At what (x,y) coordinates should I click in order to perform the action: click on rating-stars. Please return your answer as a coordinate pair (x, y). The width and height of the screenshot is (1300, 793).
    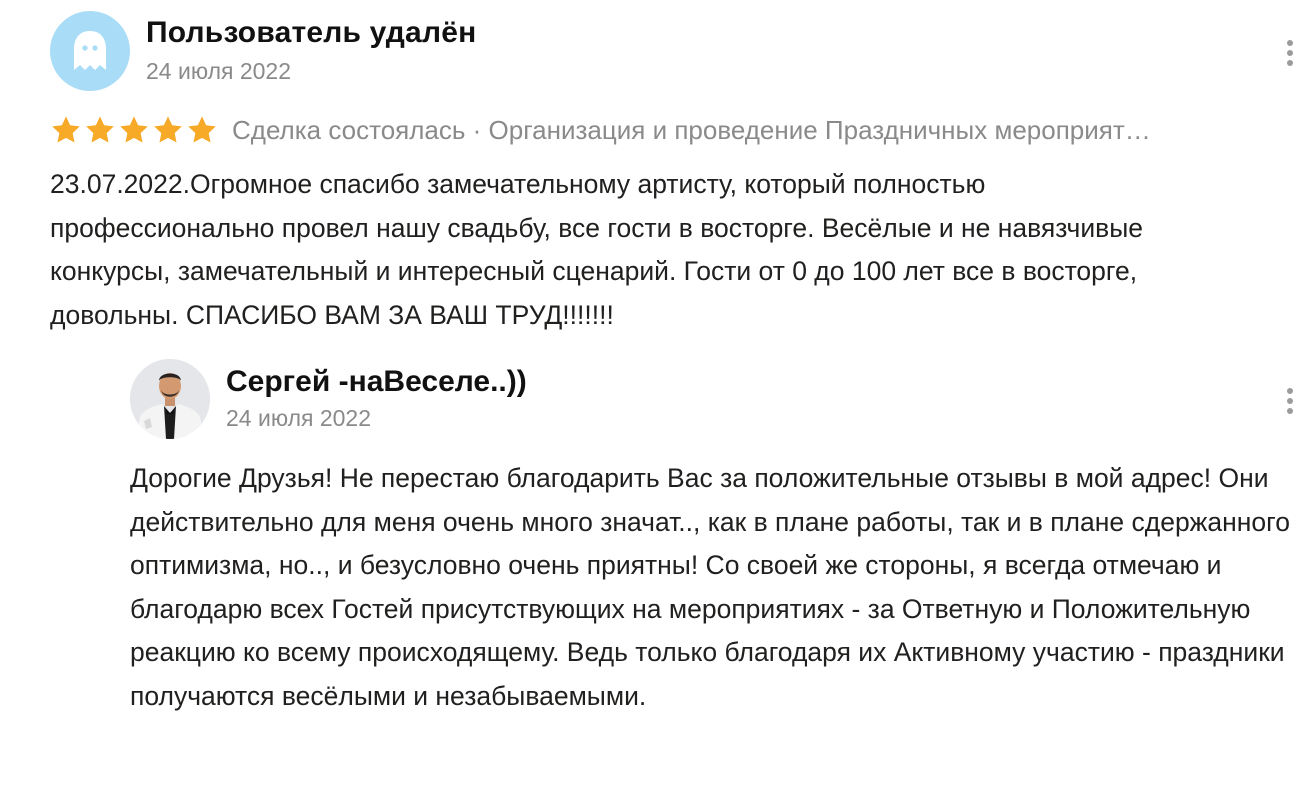
    Looking at the image, I should click on (134, 130).